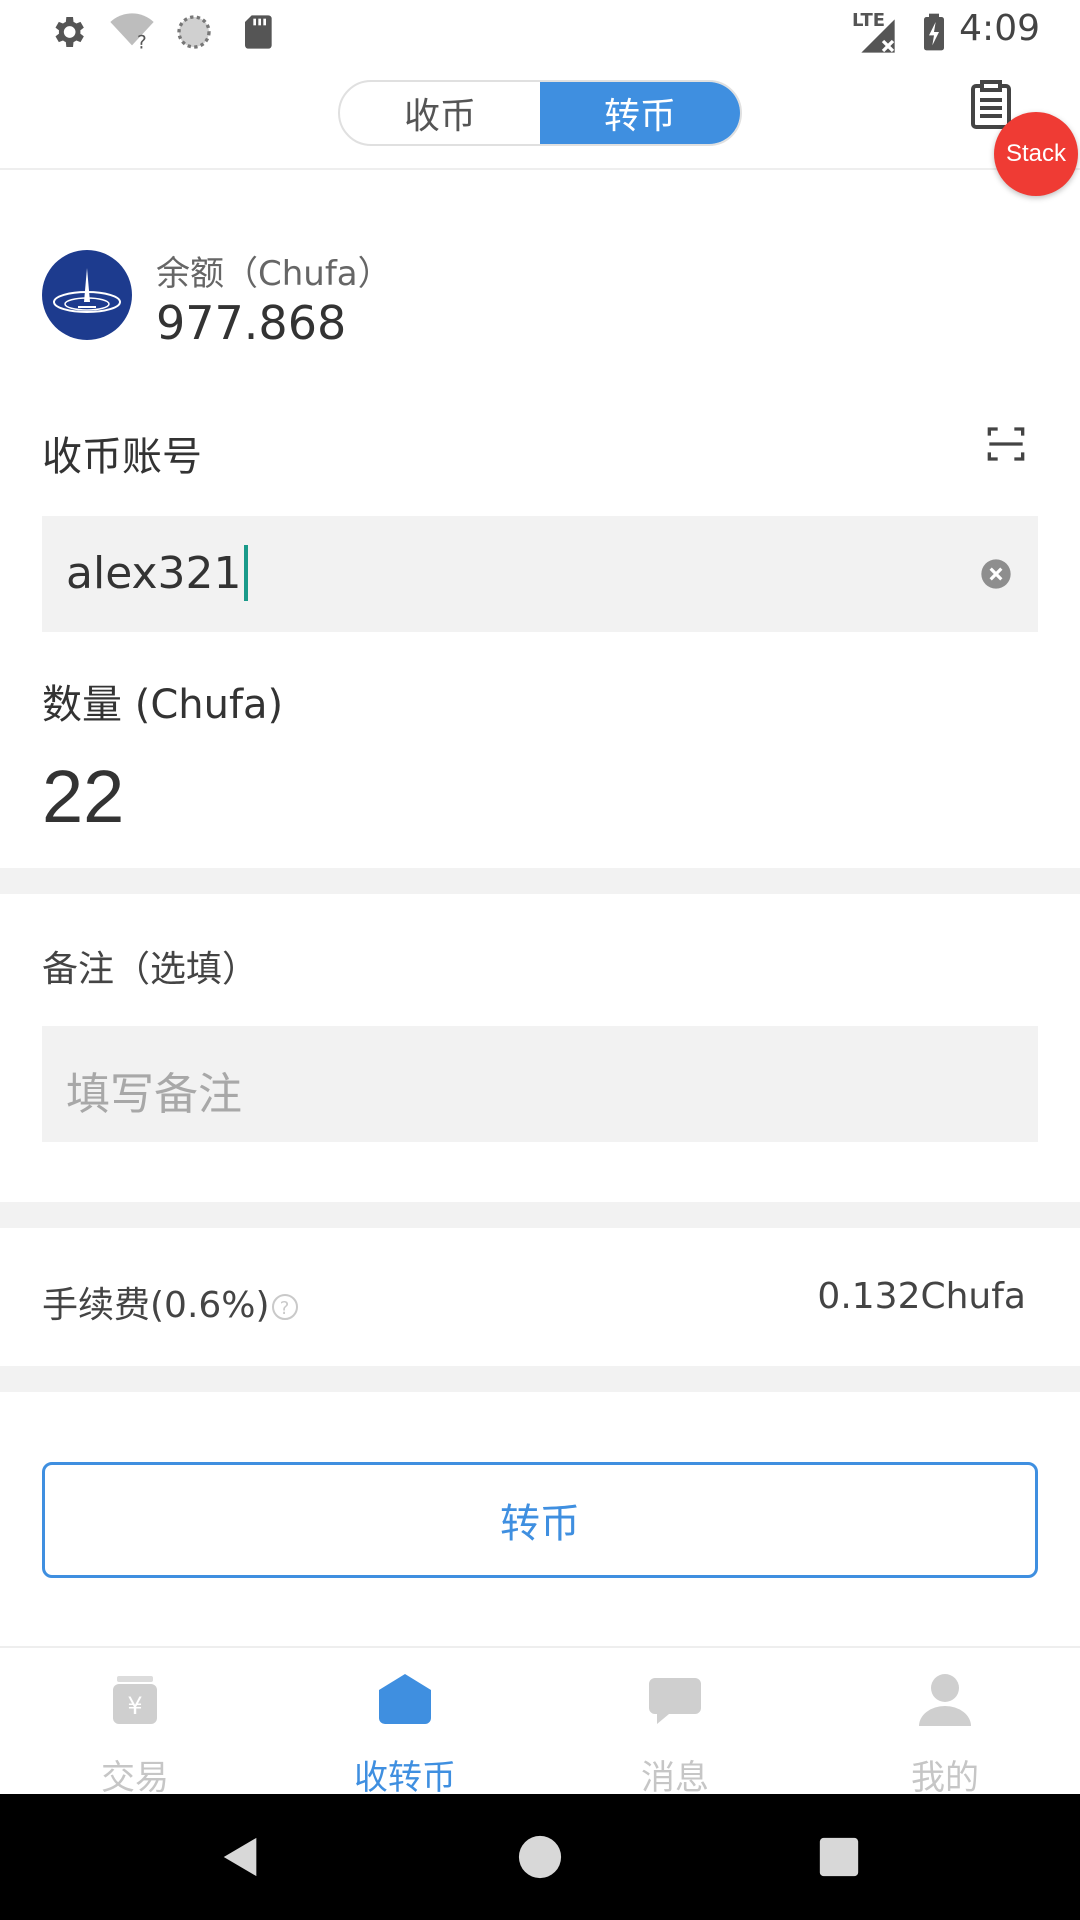  Describe the element at coordinates (251, 323) in the screenshot. I see `balance-value: 977.868` at that location.